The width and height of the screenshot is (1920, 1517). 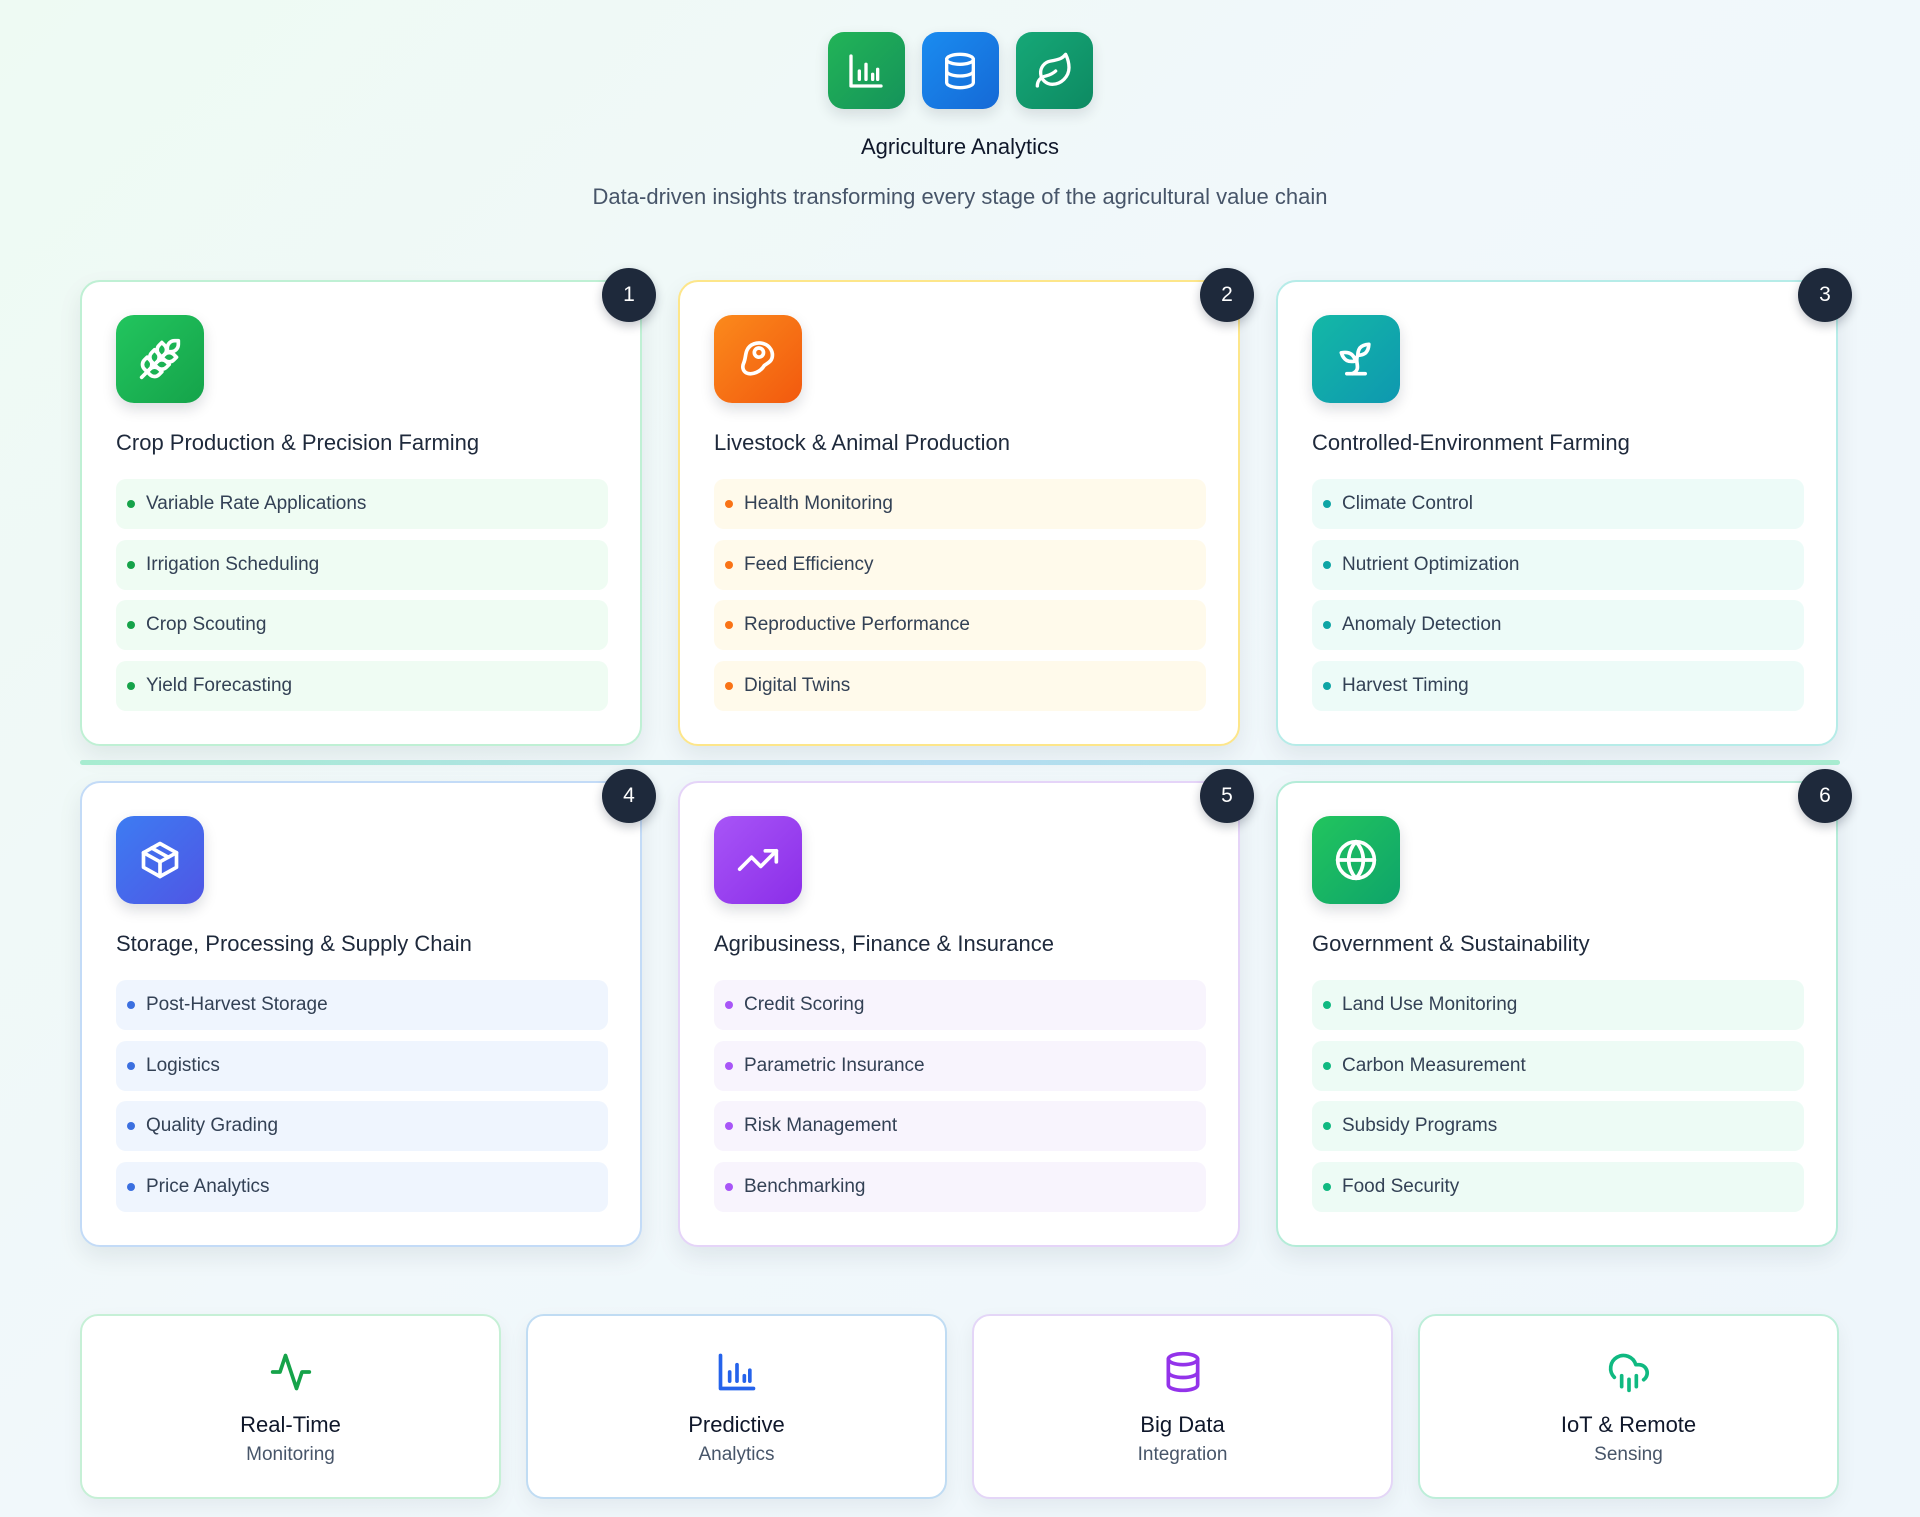 I want to click on step-badge: 6, so click(x=1825, y=796).